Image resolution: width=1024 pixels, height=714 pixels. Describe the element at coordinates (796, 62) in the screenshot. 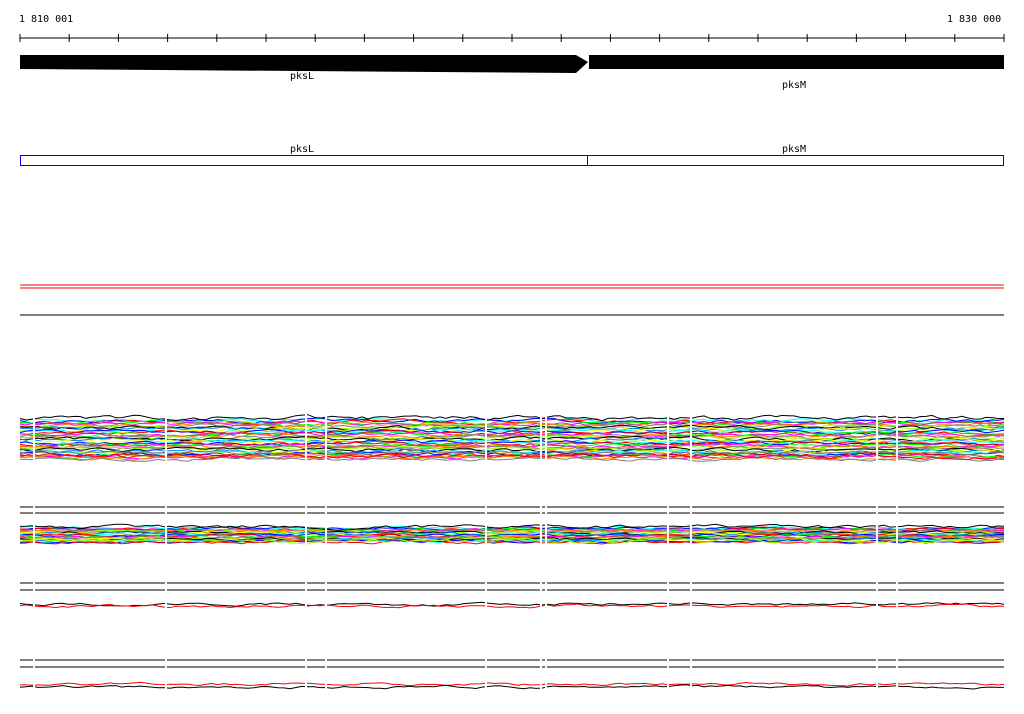

I see `gene-bar-pksM` at that location.